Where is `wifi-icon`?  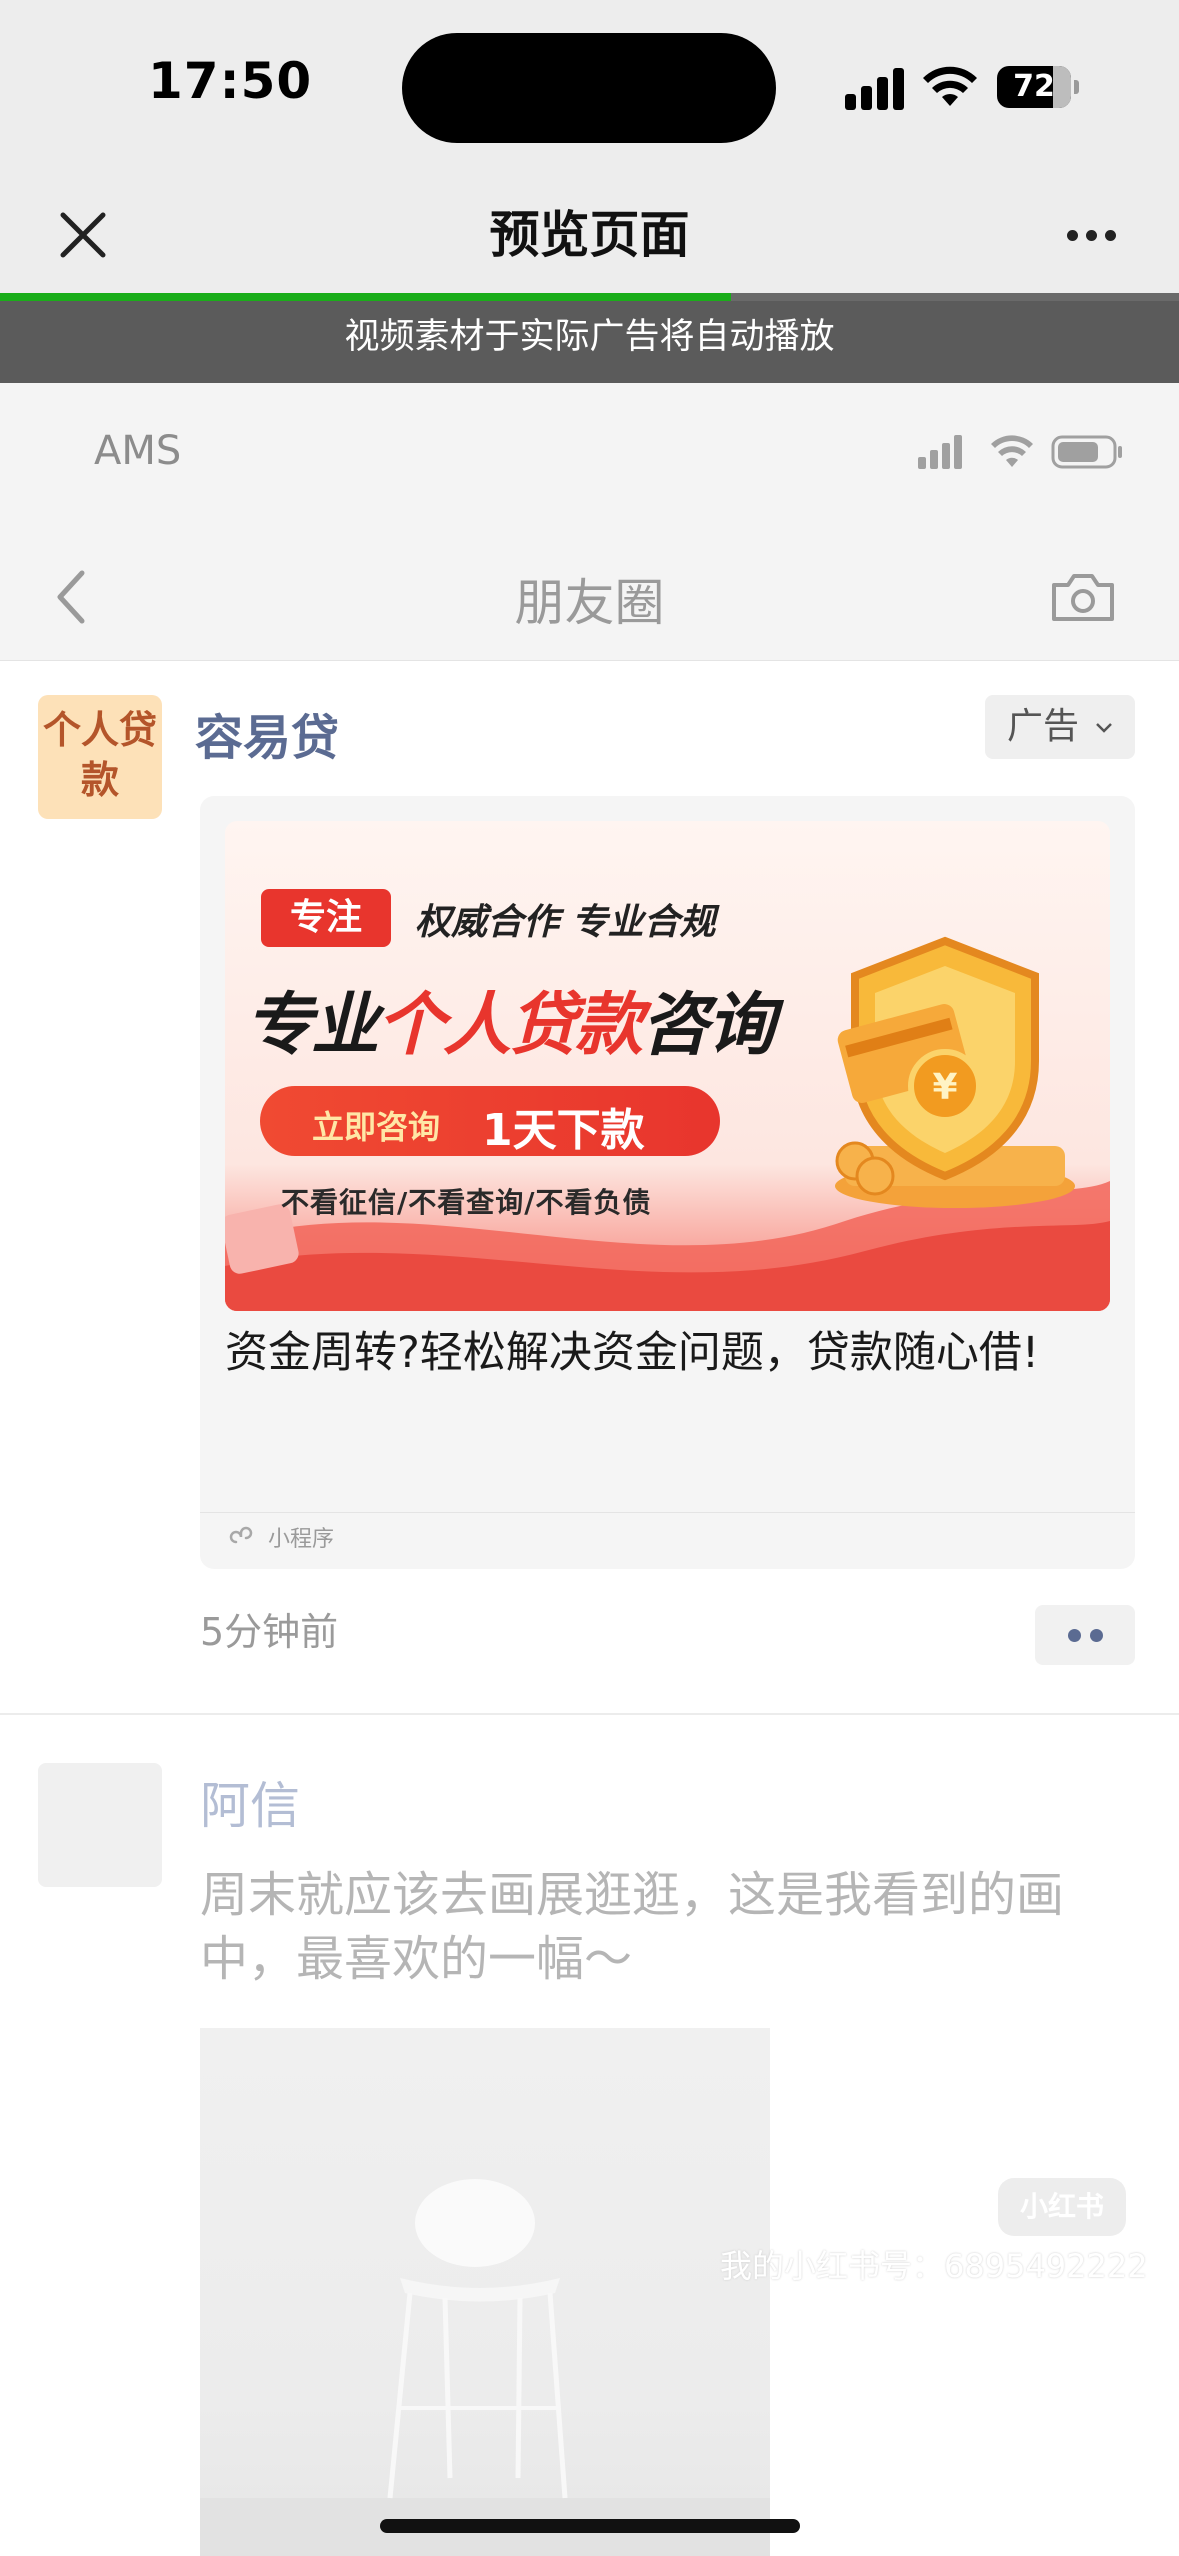 wifi-icon is located at coordinates (950, 86).